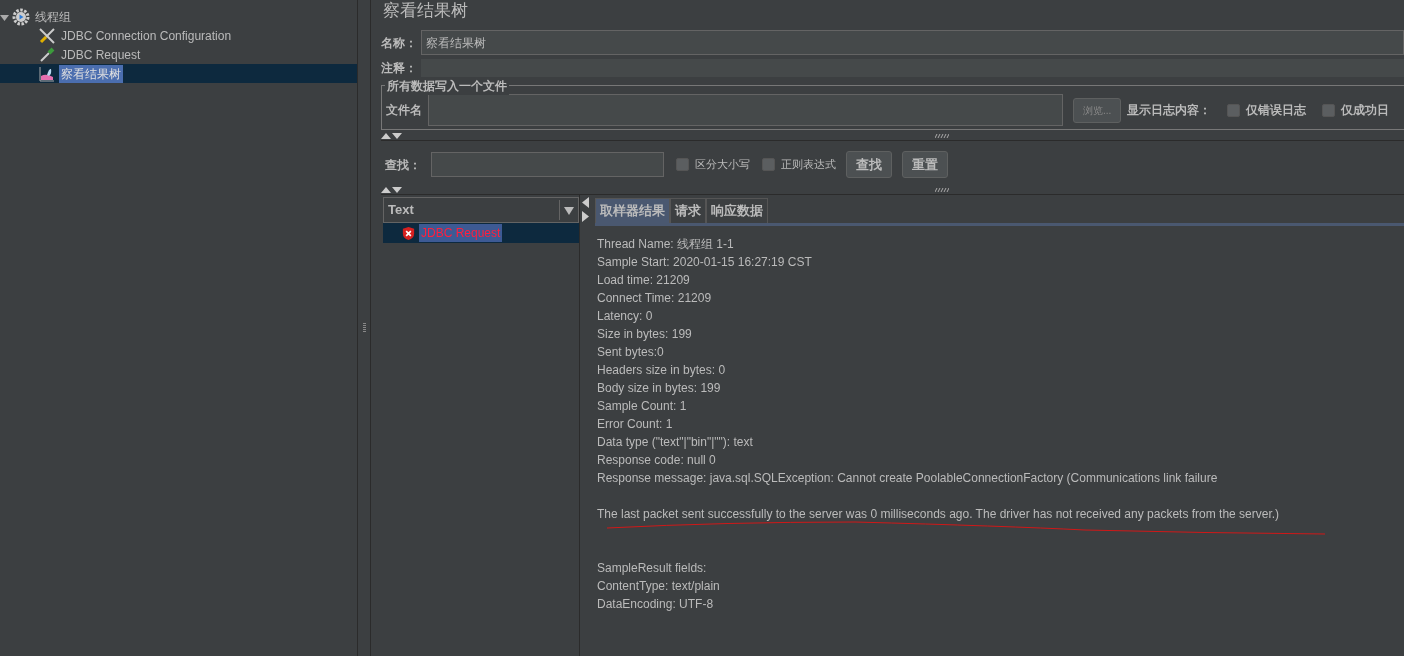 The width and height of the screenshot is (1404, 656). Describe the element at coordinates (404, 110) in the screenshot. I see `field-label: 文件名` at that location.